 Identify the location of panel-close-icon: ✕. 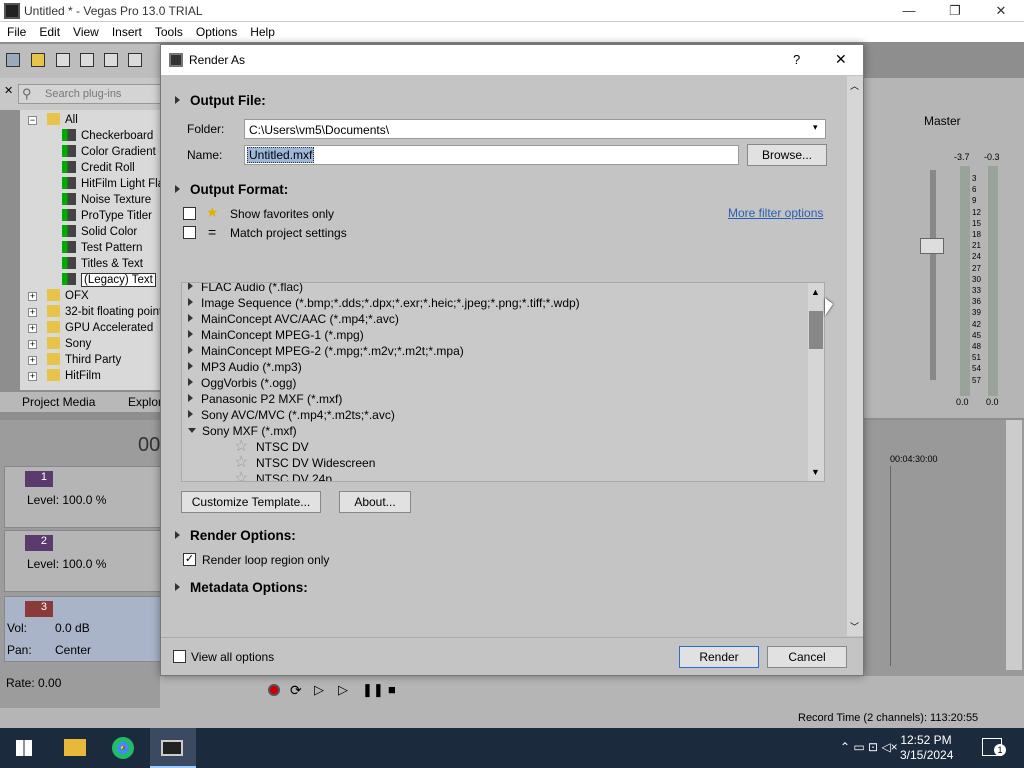
(9, 91).